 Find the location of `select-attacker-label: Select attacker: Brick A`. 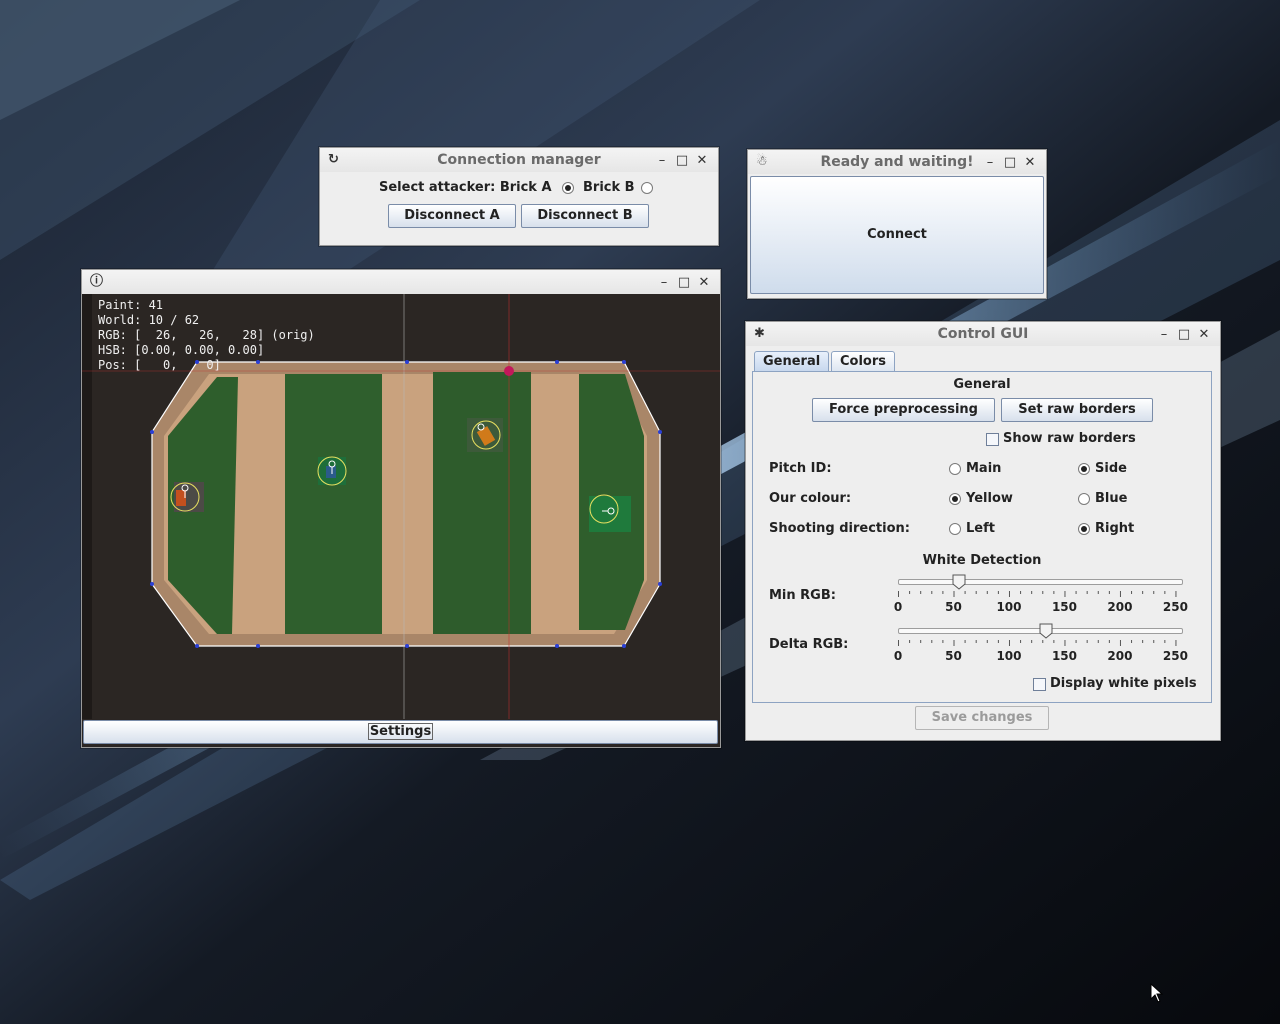

select-attacker-label: Select attacker: Brick A is located at coordinates (465, 187).